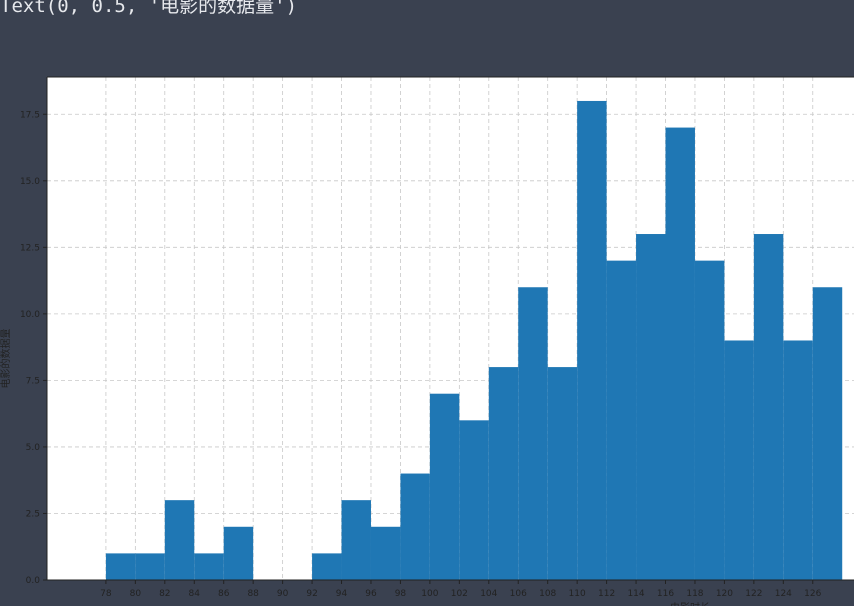  I want to click on x-tick-label: 120, so click(724, 594).